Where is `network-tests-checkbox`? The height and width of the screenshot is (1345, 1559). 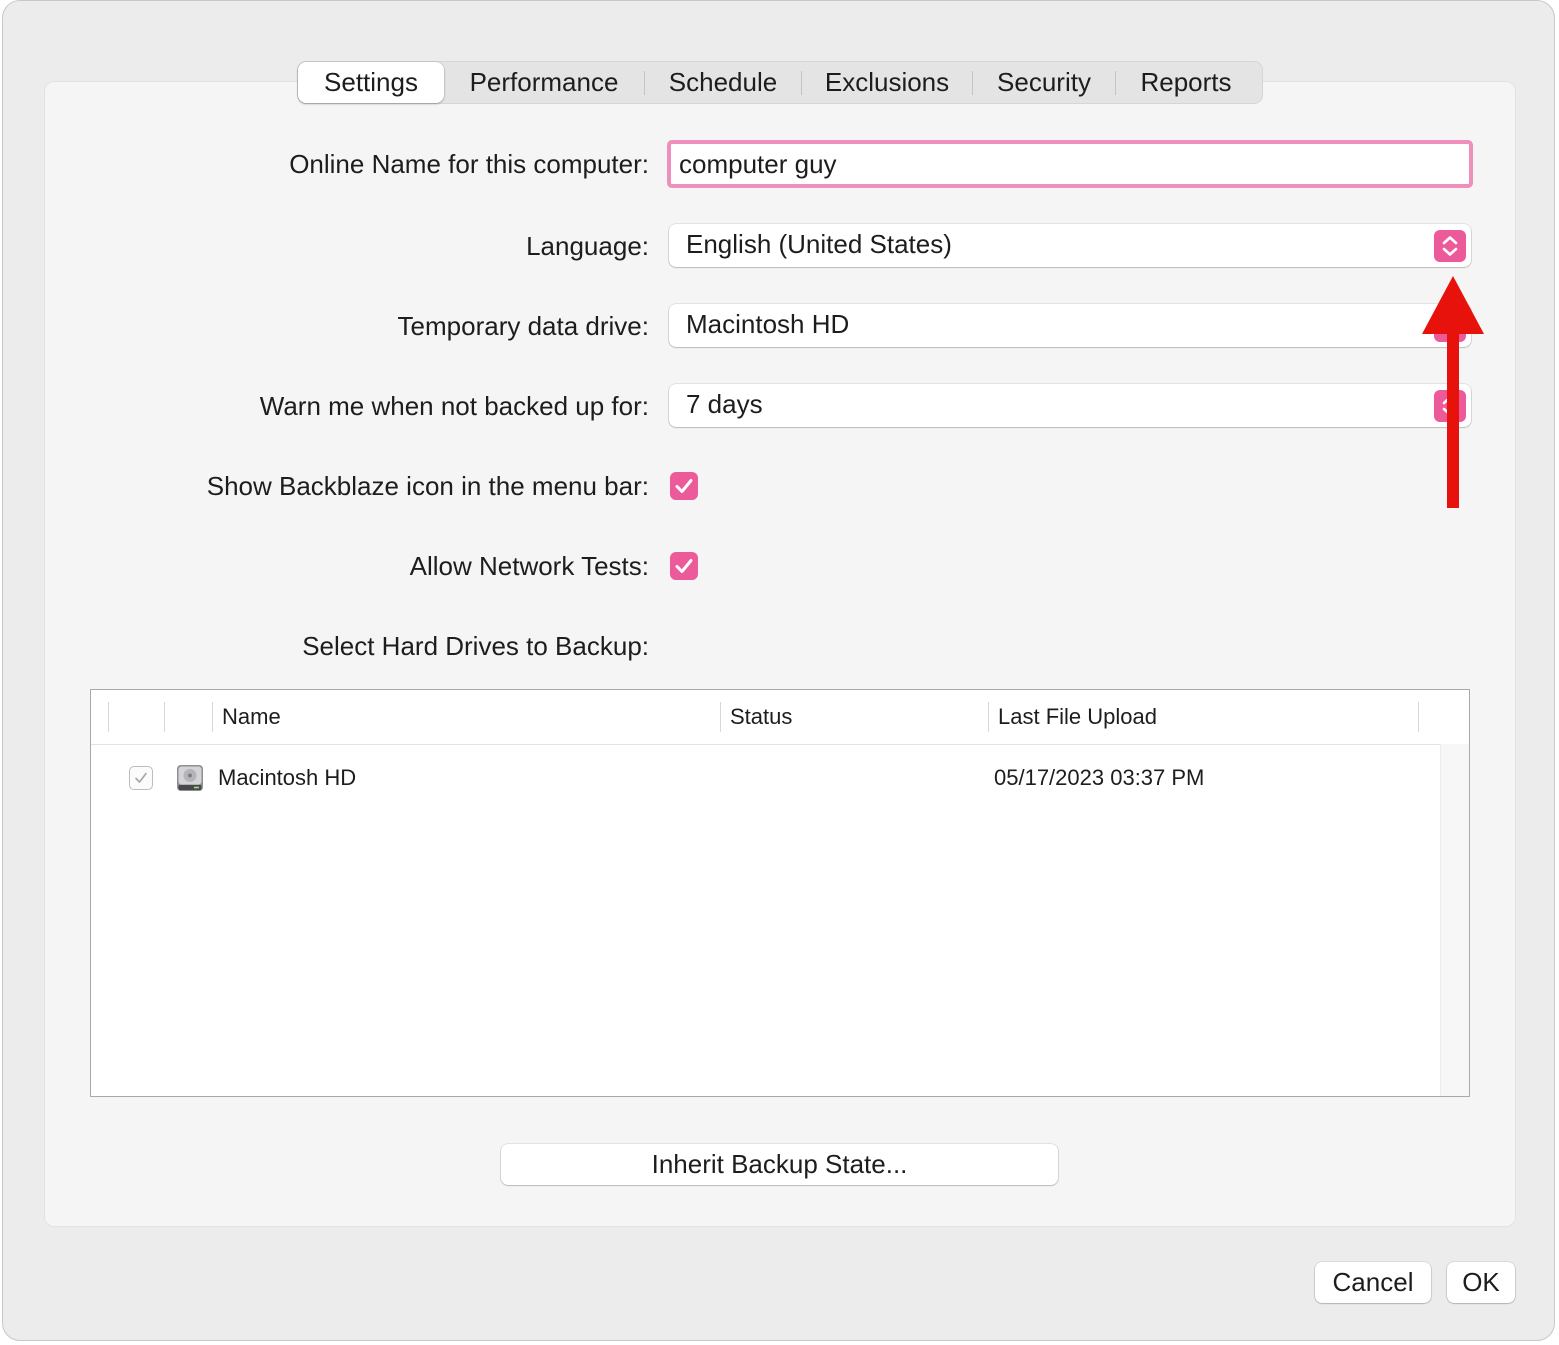 network-tests-checkbox is located at coordinates (684, 566).